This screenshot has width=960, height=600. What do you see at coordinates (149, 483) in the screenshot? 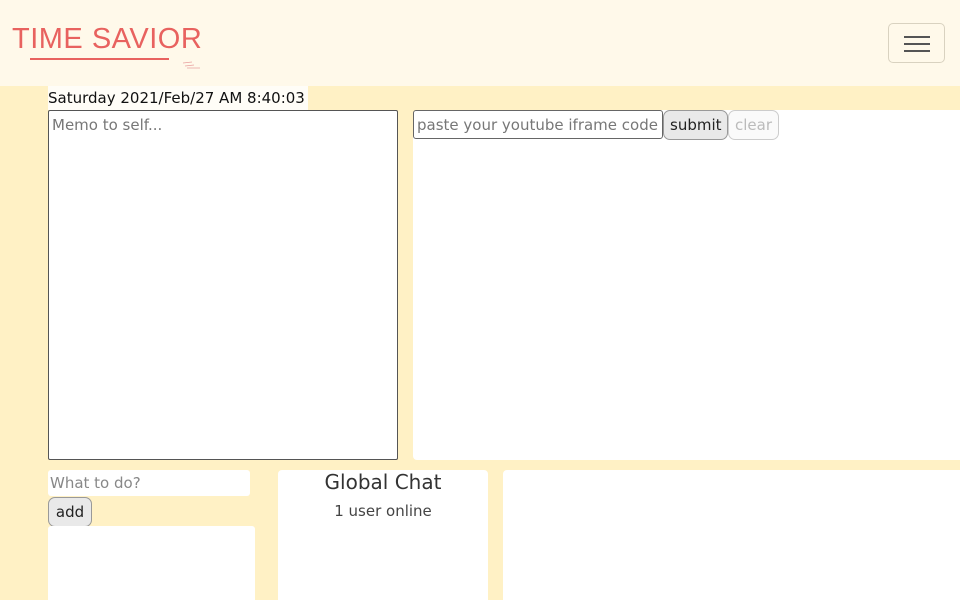
I see `todo-input` at bounding box center [149, 483].